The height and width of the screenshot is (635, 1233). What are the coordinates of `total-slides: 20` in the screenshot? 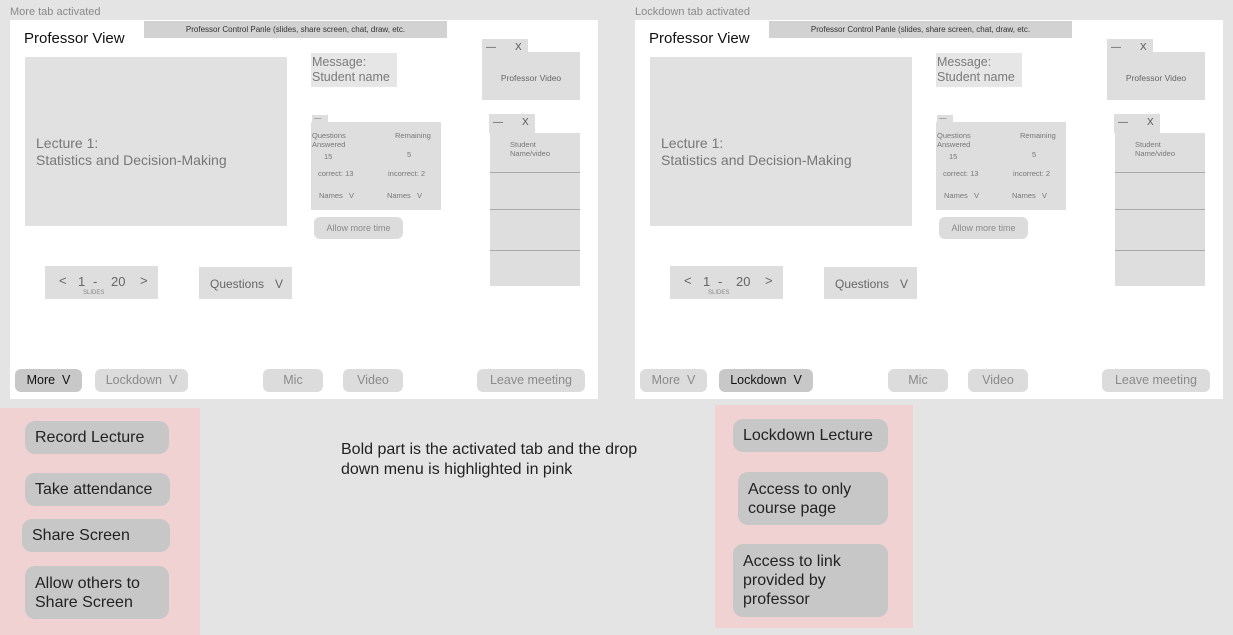 It's located at (118, 281).